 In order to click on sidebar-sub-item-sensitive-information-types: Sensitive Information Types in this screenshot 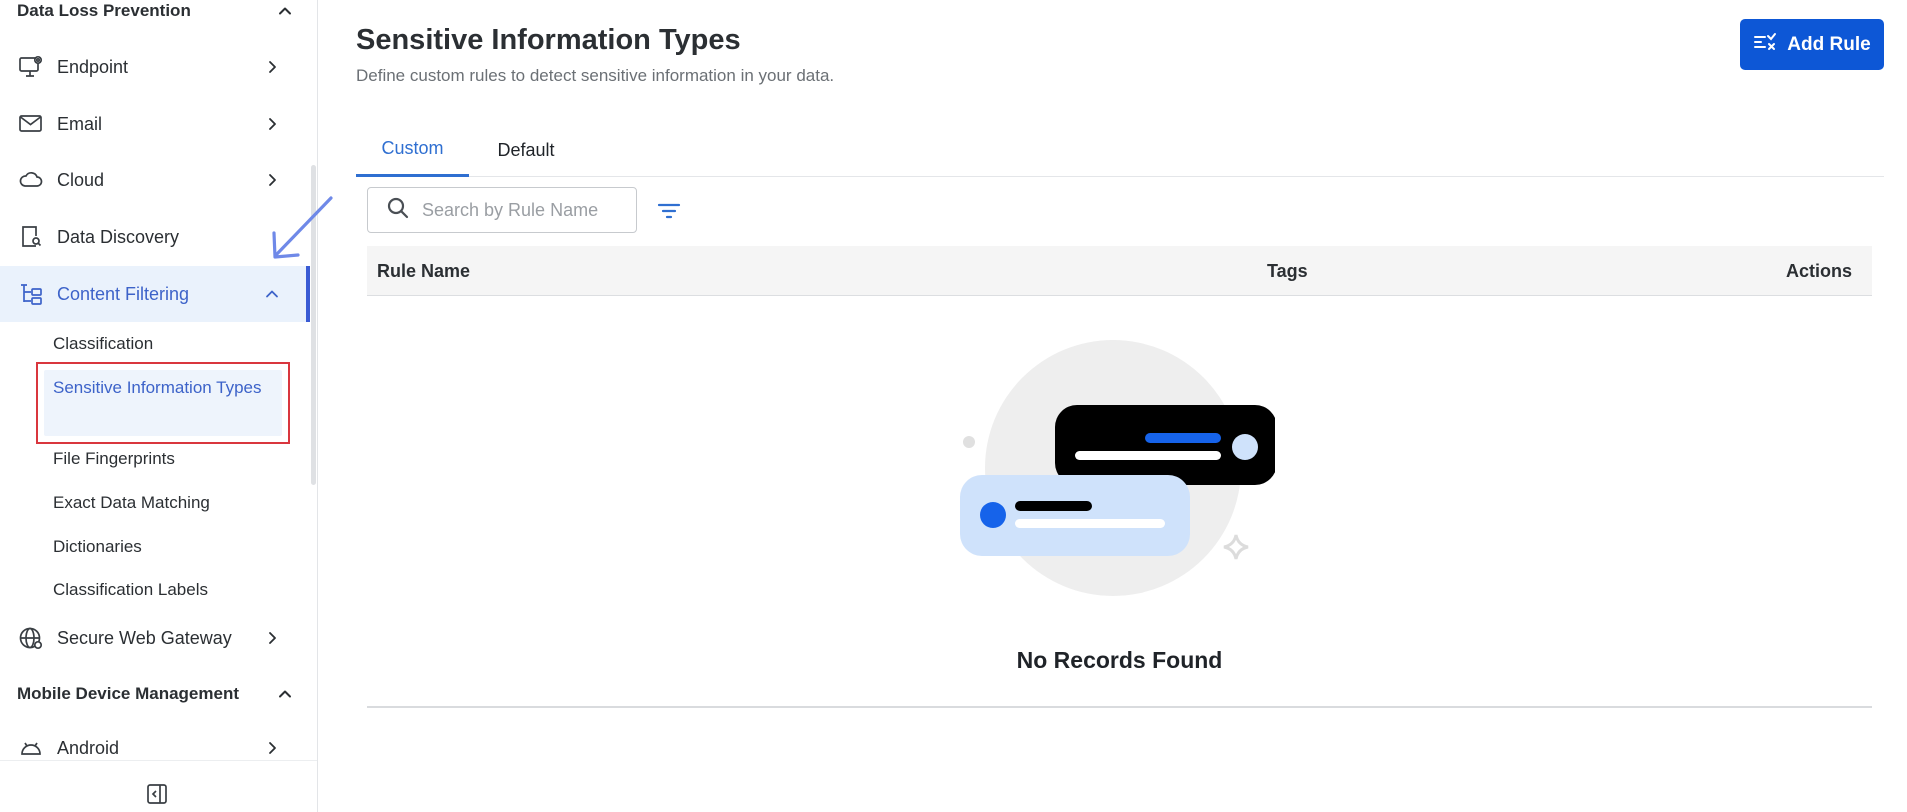, I will do `click(163, 403)`.